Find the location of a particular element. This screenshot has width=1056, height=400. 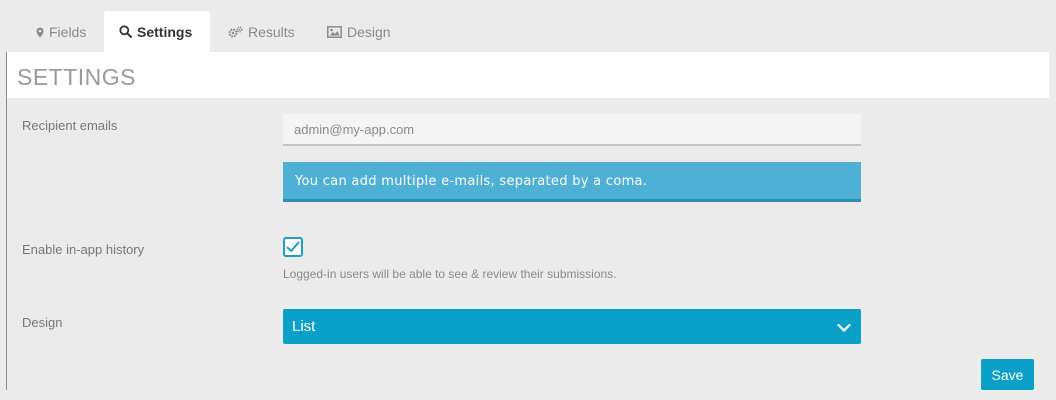

page-title: SETTINGS is located at coordinates (77, 77).